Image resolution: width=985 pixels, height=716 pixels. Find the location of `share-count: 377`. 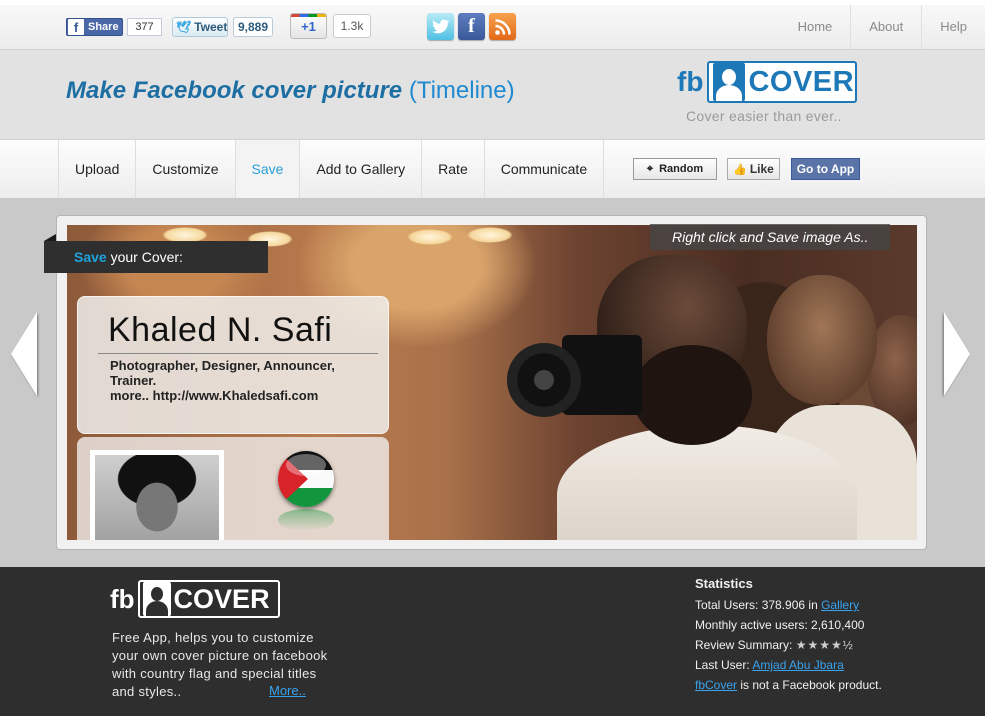

share-count: 377 is located at coordinates (144, 27).